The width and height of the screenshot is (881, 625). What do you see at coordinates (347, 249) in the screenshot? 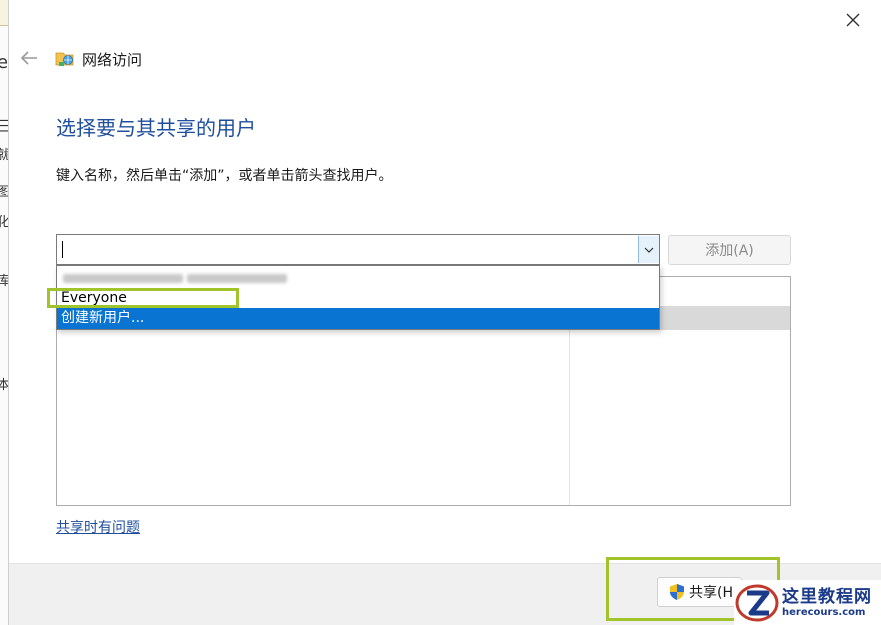
I see `user-name-input` at bounding box center [347, 249].